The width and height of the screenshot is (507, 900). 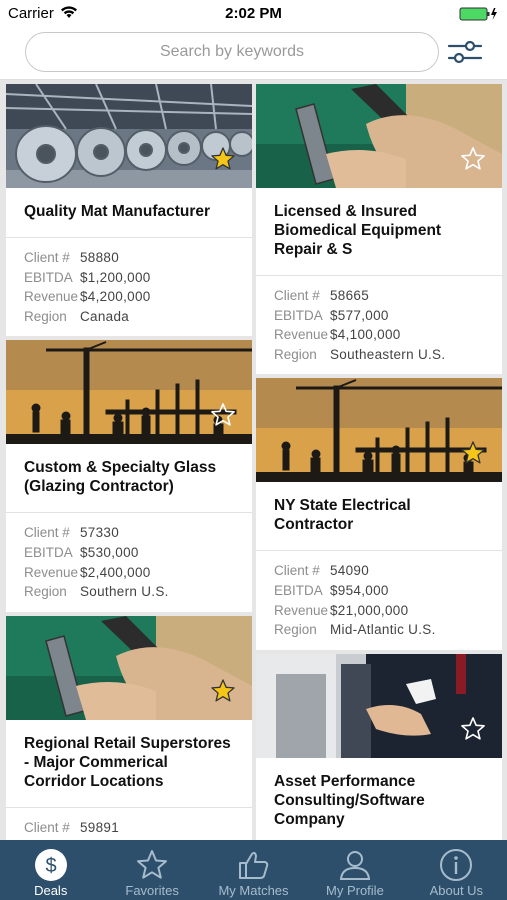 I want to click on tab-my-profile: My Profile, so click(x=354, y=870).